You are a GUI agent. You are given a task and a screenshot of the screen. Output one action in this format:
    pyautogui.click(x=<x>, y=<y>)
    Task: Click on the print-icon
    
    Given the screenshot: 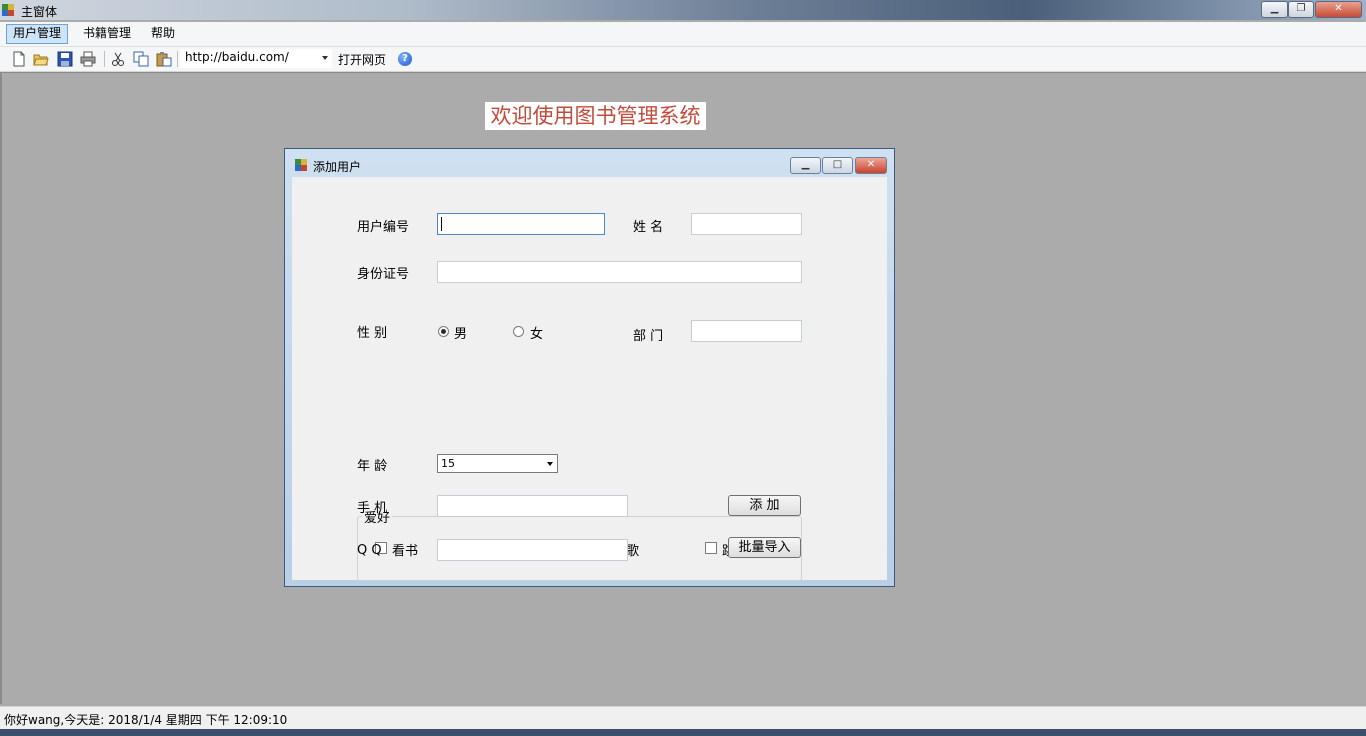 What is the action you would take?
    pyautogui.click(x=88, y=59)
    